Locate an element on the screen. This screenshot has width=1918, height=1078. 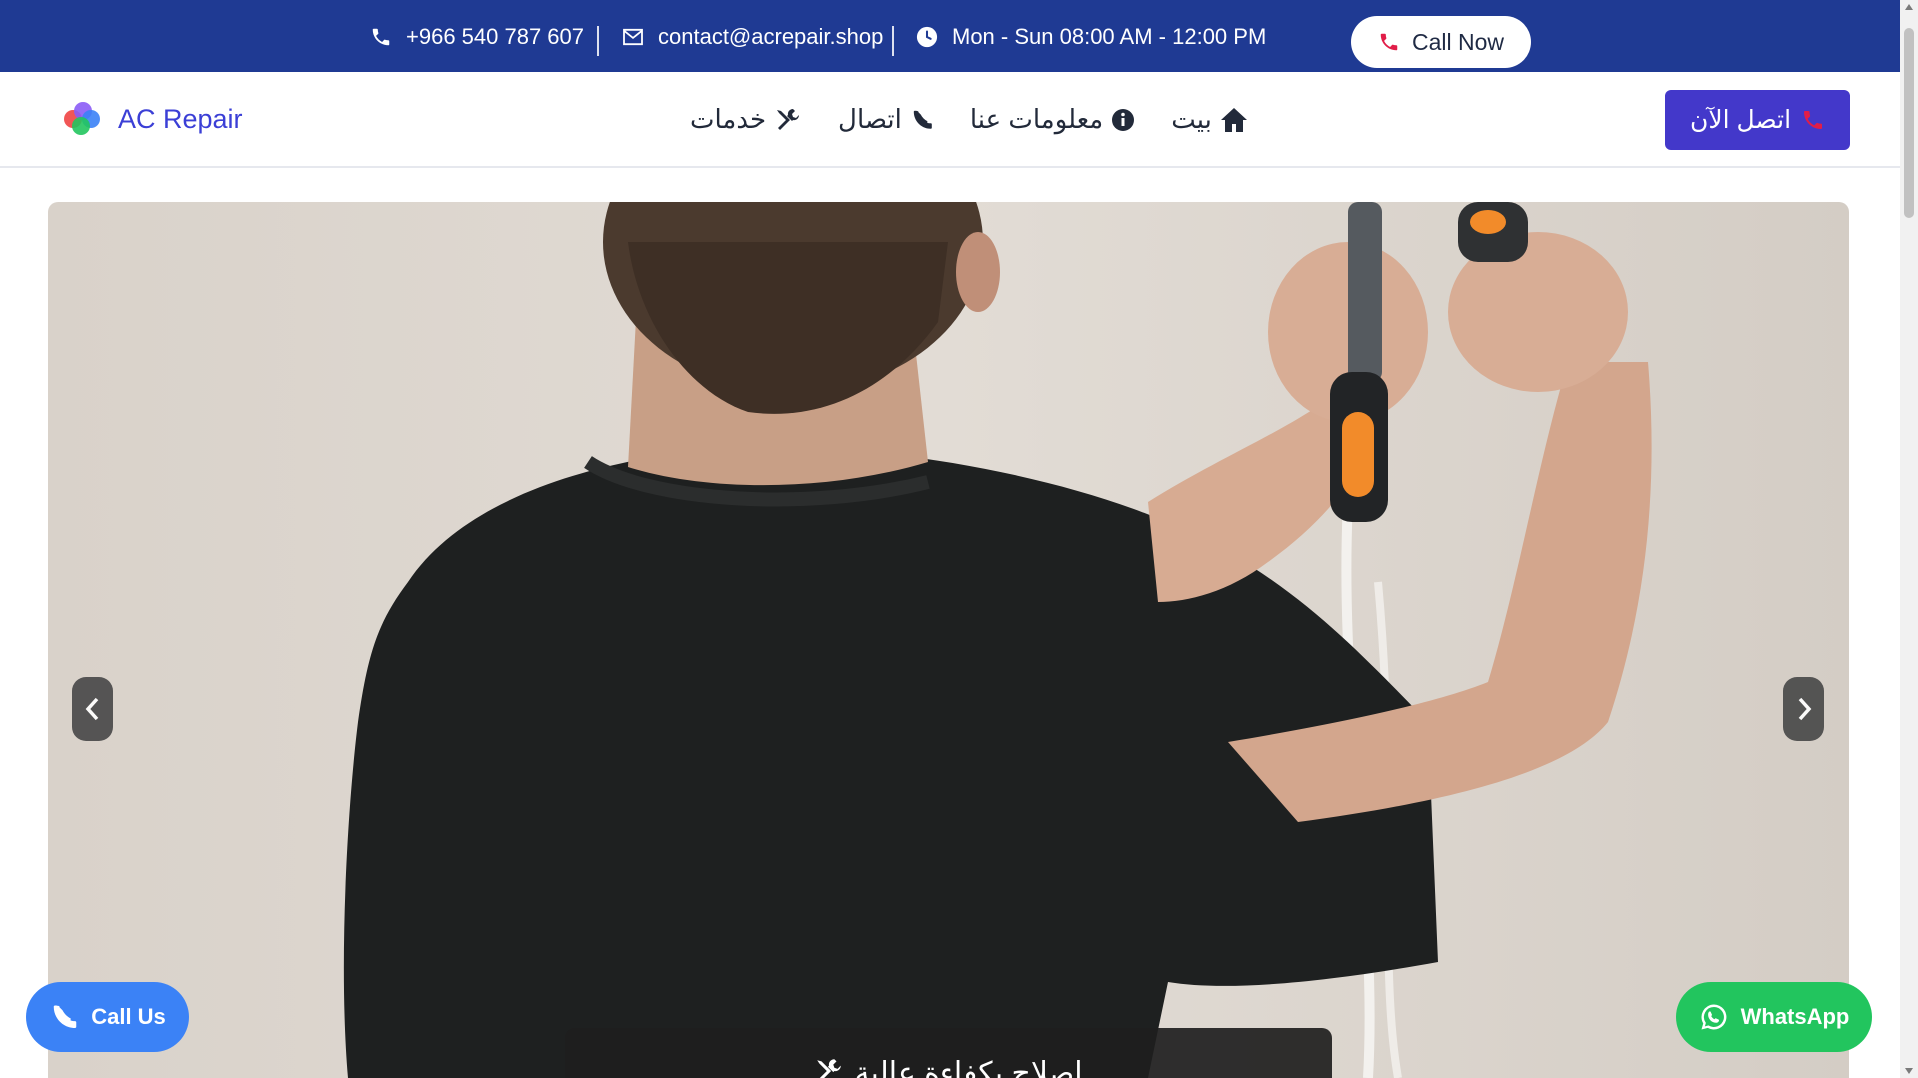
menu-item-home: بيت is located at coordinates (1209, 119).